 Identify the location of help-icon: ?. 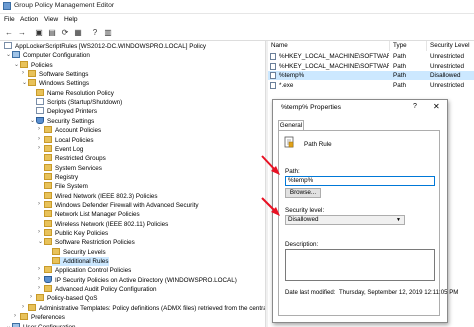
(95, 33).